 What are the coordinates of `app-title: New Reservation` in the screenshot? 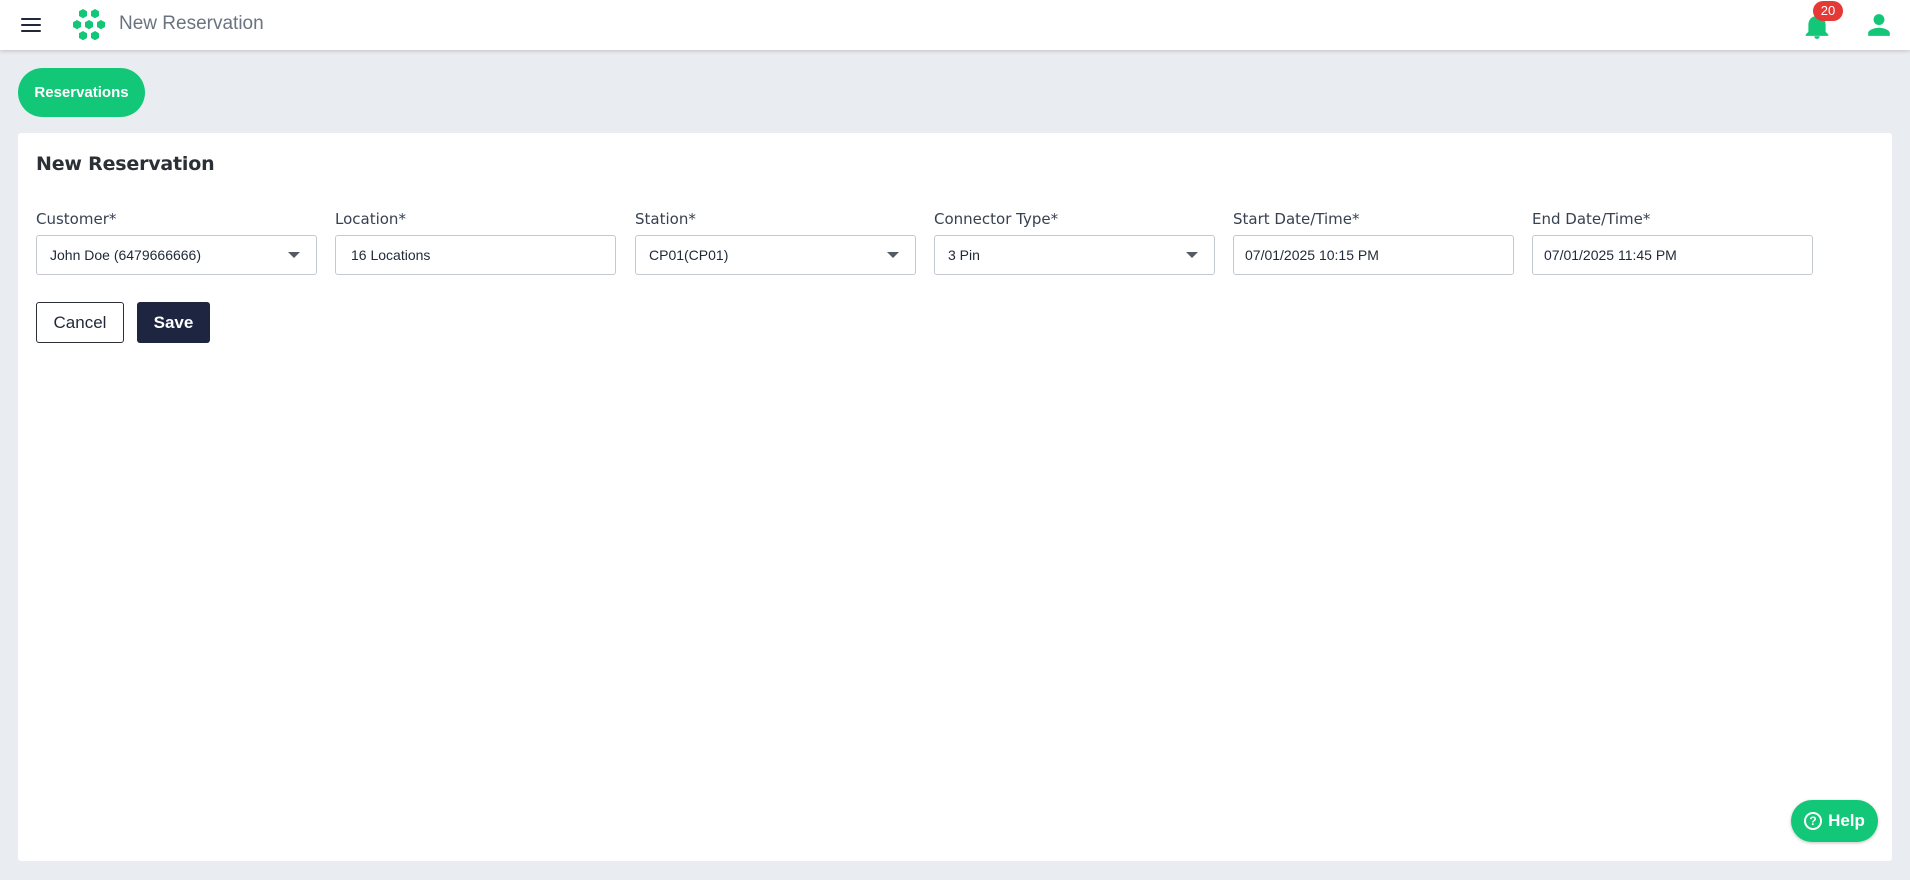 It's located at (191, 23).